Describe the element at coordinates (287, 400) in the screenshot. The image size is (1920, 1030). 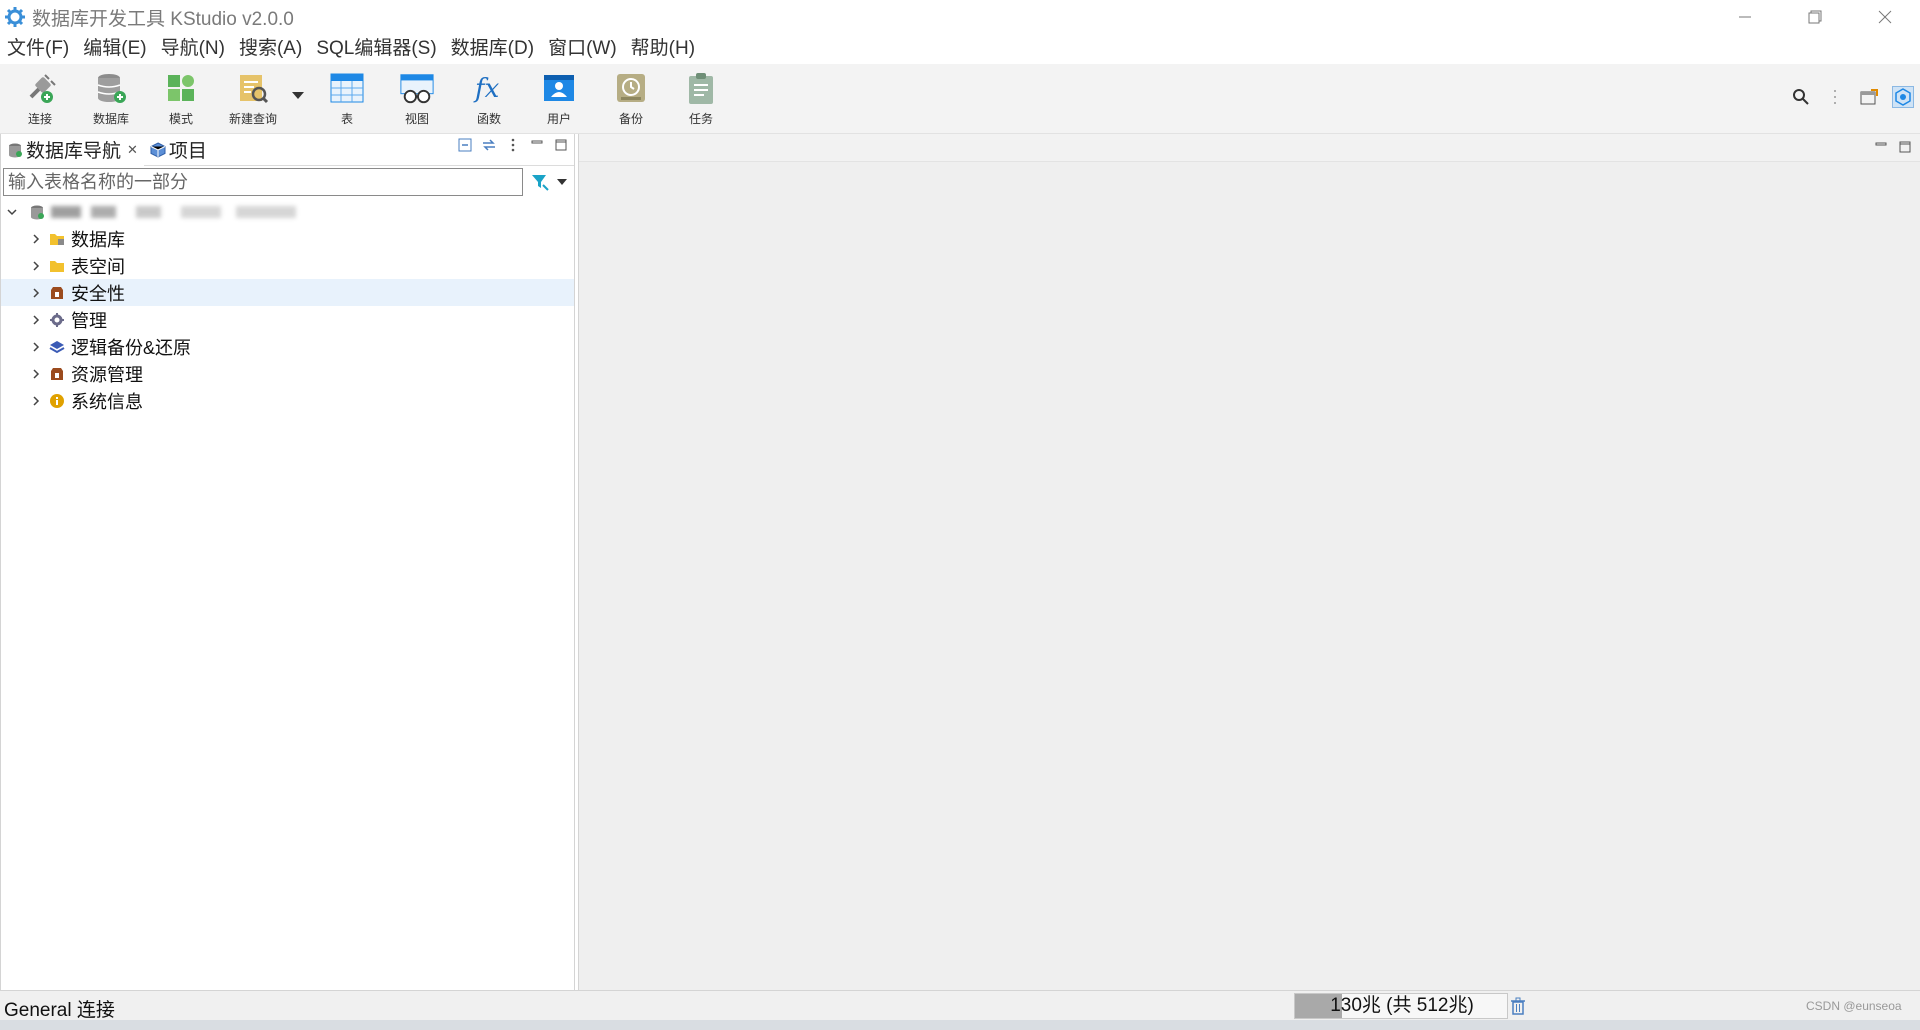
I see `tree-item-system-info: 系统信息` at that location.